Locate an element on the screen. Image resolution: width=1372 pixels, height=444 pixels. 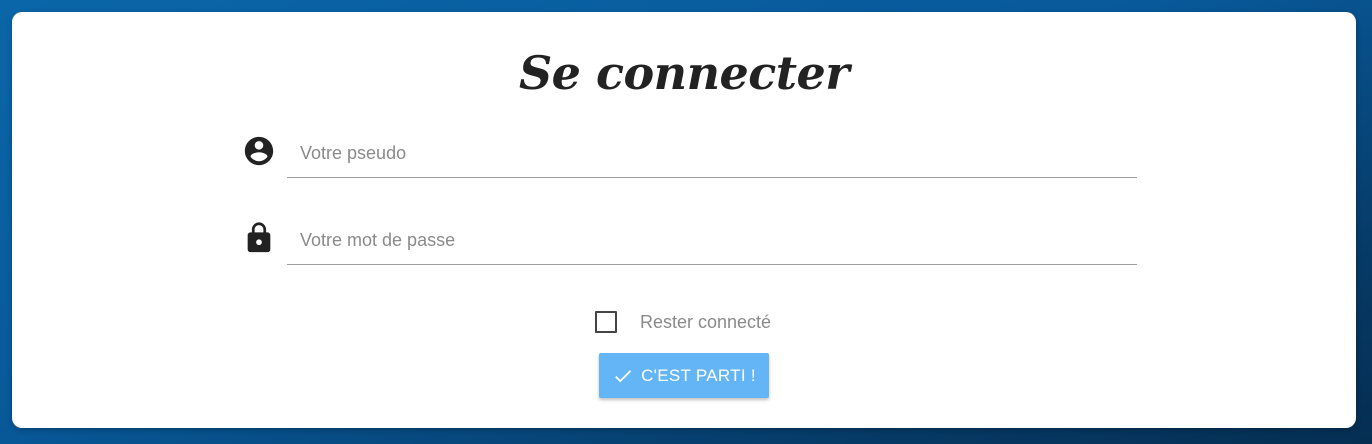
page-title: Se connecter is located at coordinates (684, 73).